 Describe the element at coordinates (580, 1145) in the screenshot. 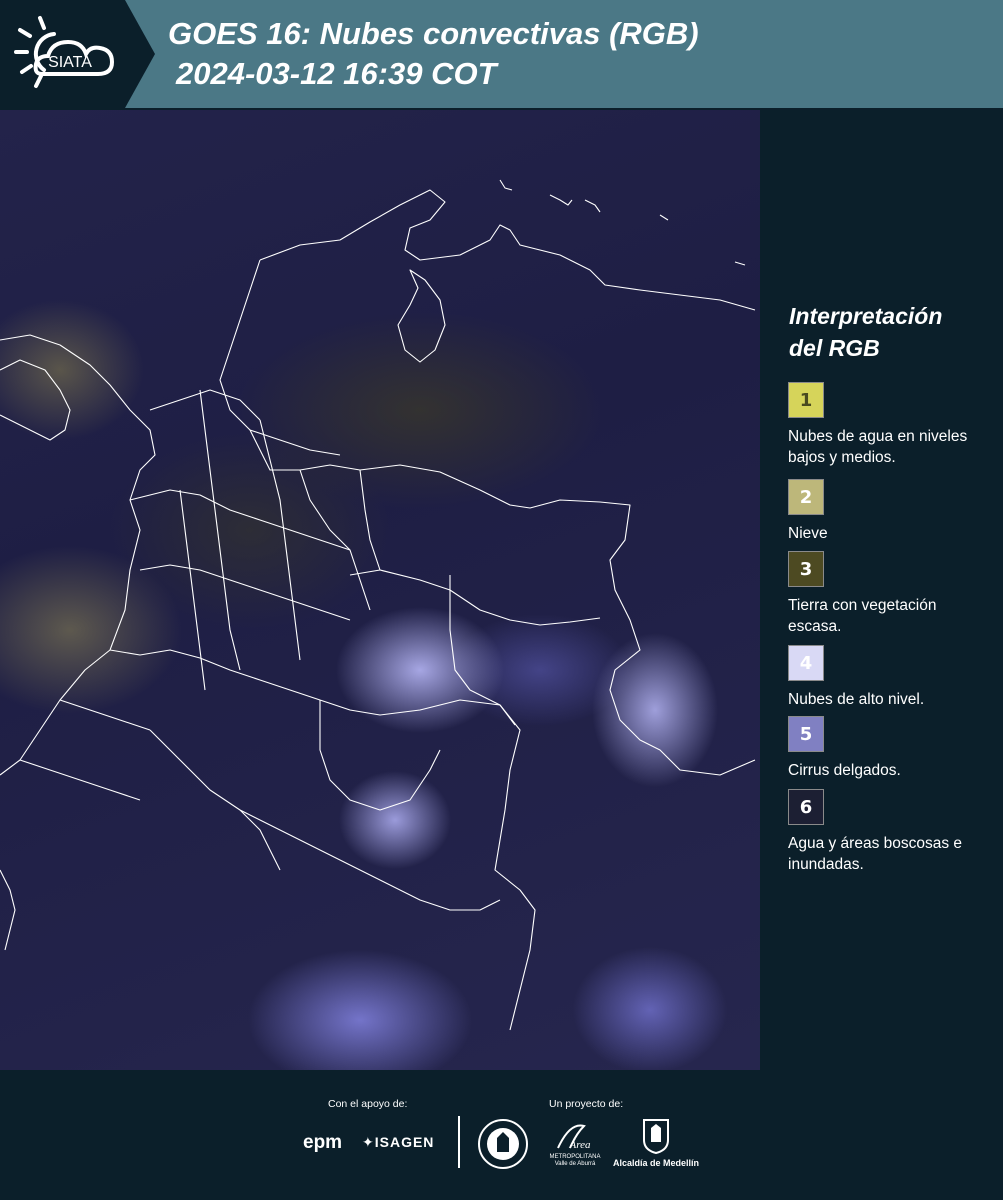

I see `svg-text: Área` at that location.